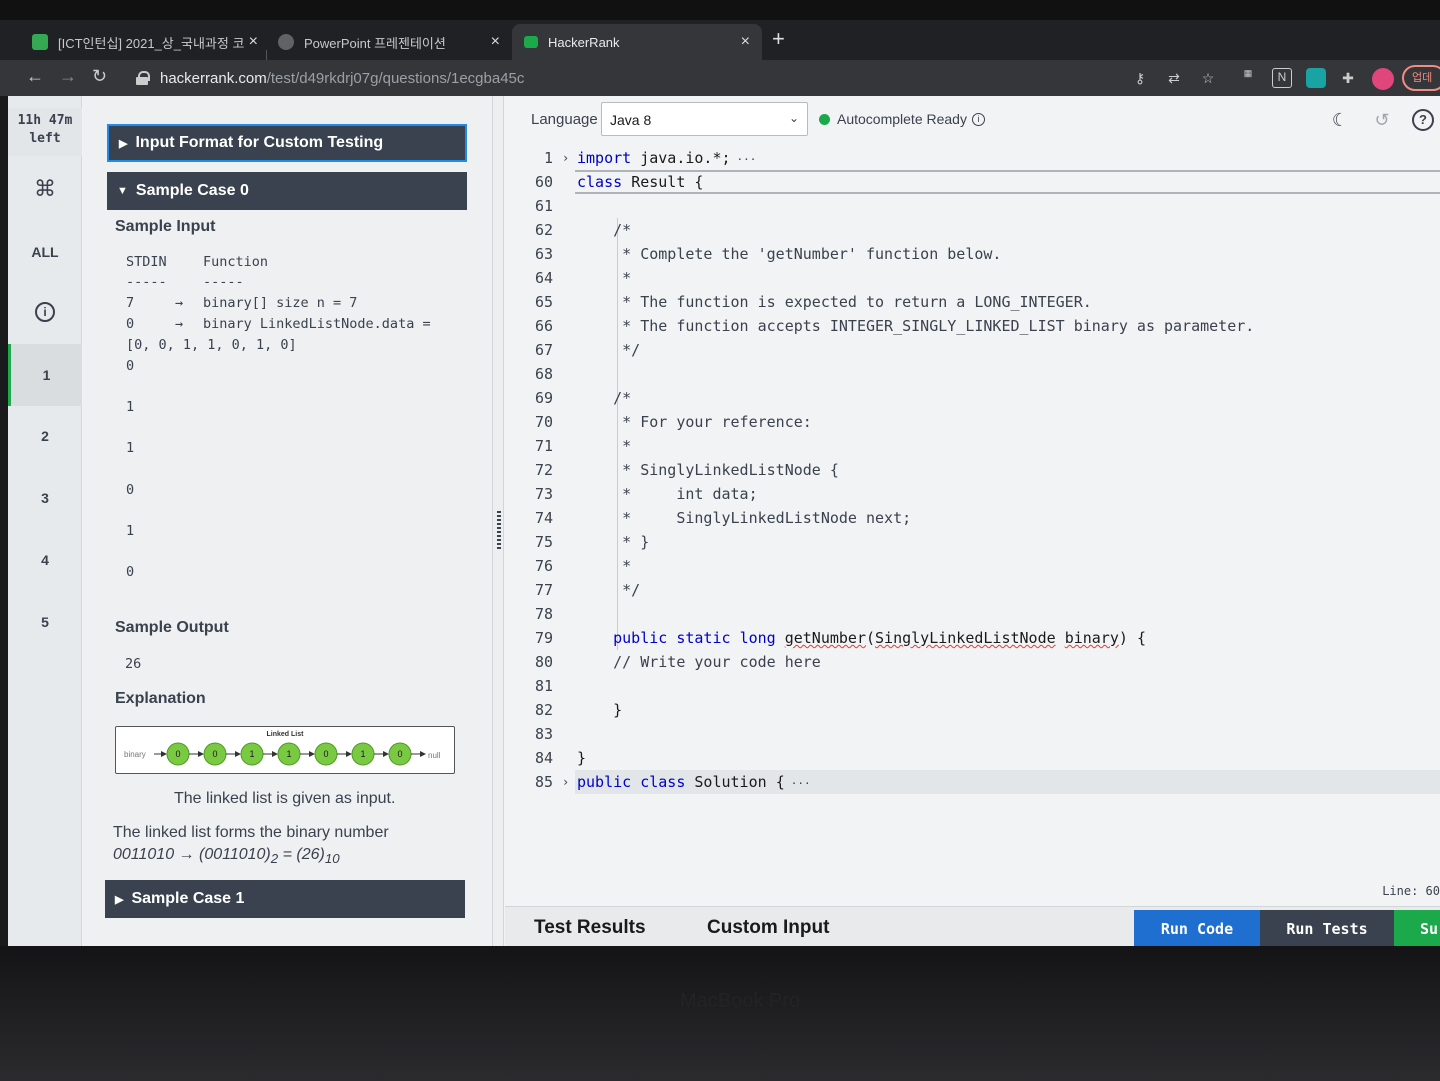 The width and height of the screenshot is (1440, 1081). Describe the element at coordinates (543, 542) in the screenshot. I see `line-number: 75` at that location.